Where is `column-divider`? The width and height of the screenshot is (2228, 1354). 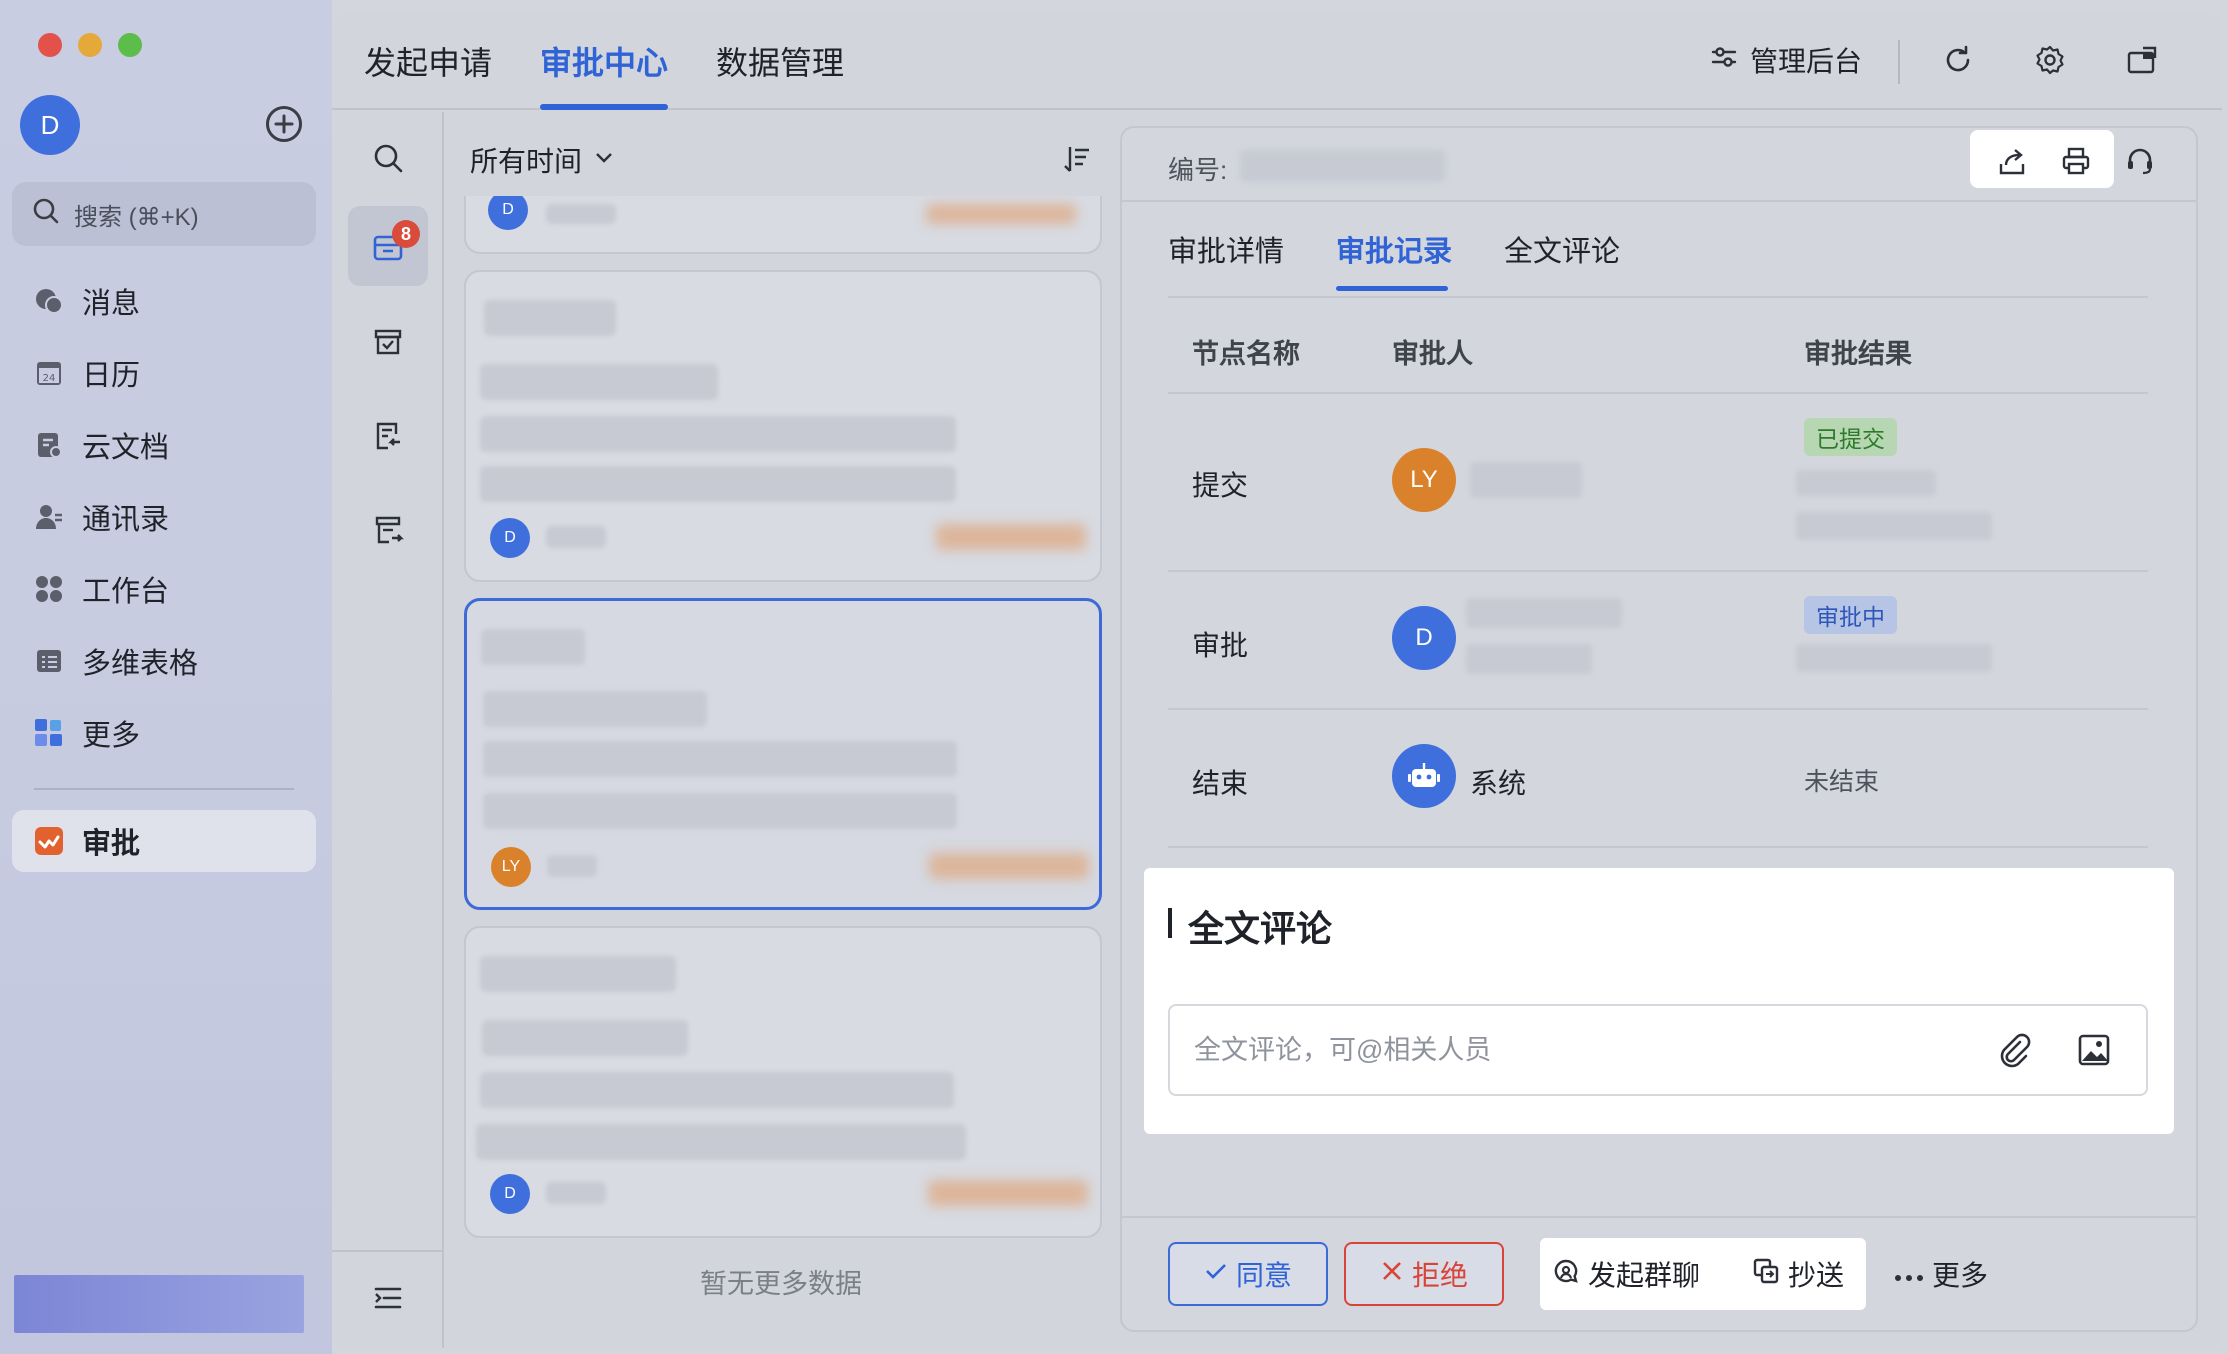 column-divider is located at coordinates (388, 1251).